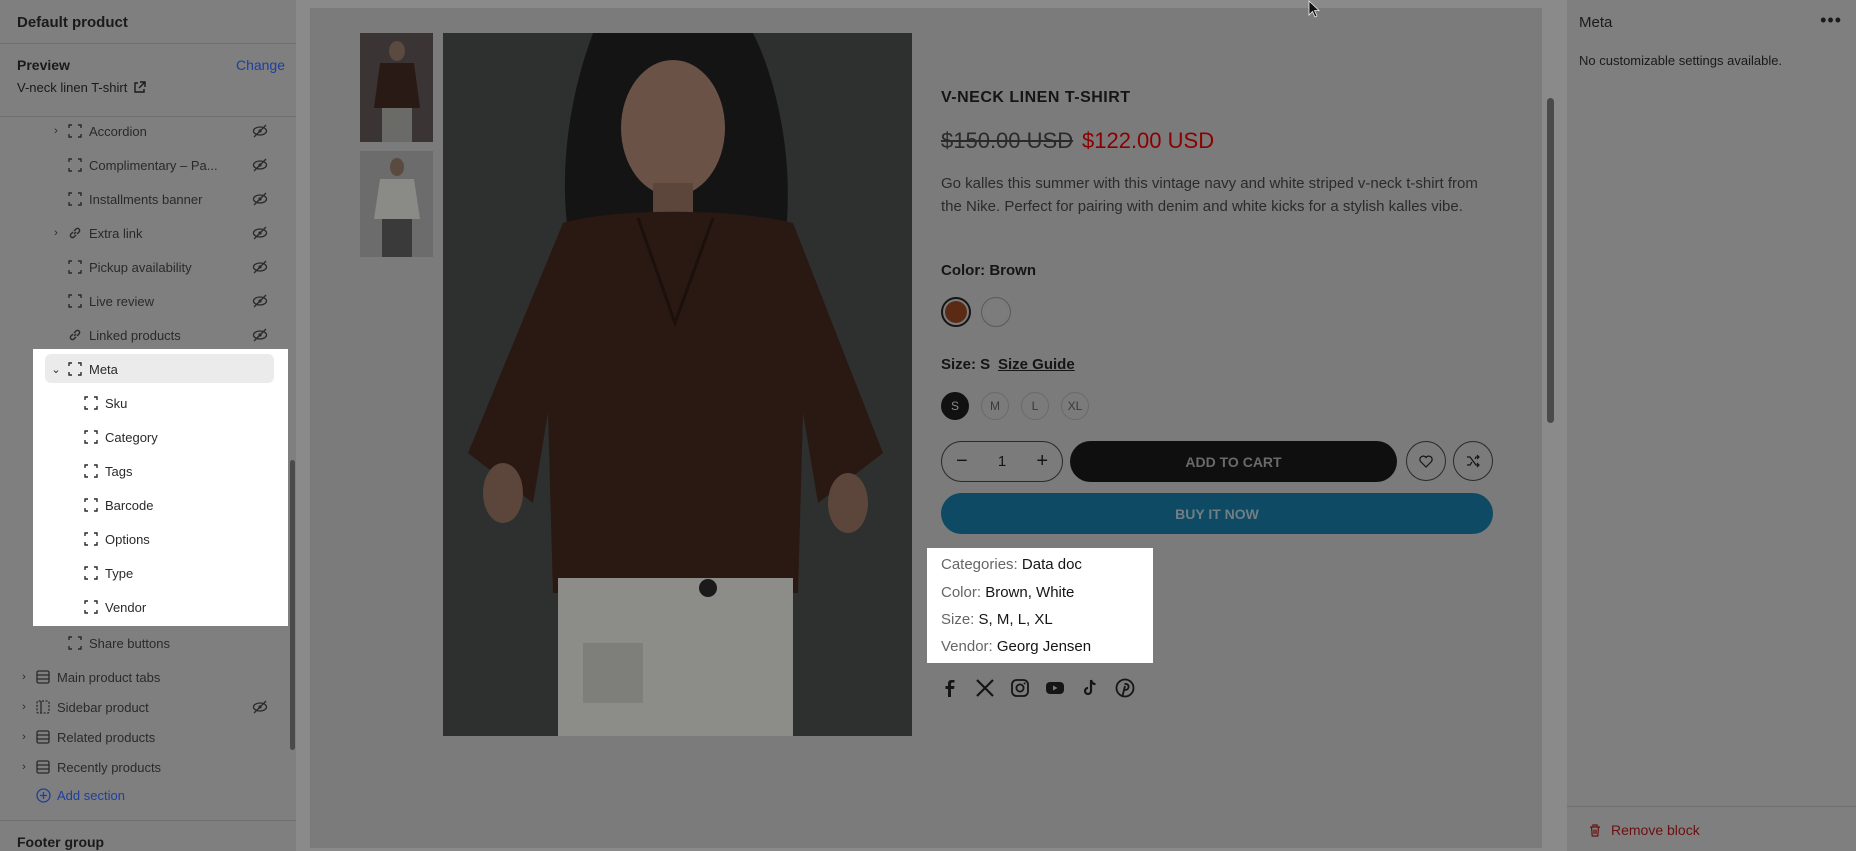  What do you see at coordinates (109, 677) in the screenshot?
I see `section-label: Main product tabs` at bounding box center [109, 677].